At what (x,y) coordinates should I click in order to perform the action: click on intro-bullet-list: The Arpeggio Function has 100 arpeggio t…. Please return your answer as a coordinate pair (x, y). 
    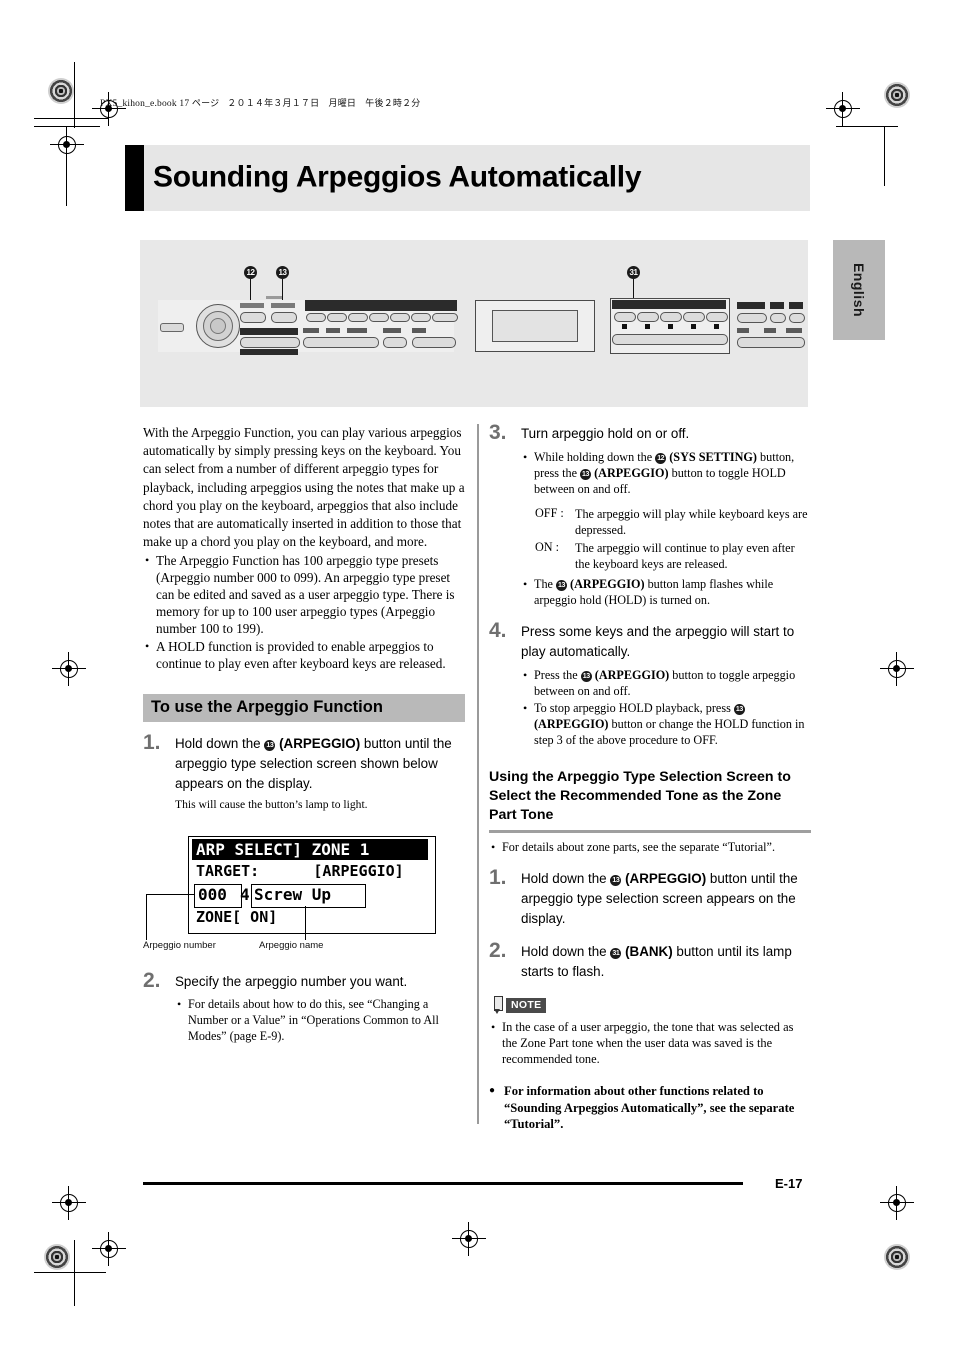
    Looking at the image, I should click on (304, 612).